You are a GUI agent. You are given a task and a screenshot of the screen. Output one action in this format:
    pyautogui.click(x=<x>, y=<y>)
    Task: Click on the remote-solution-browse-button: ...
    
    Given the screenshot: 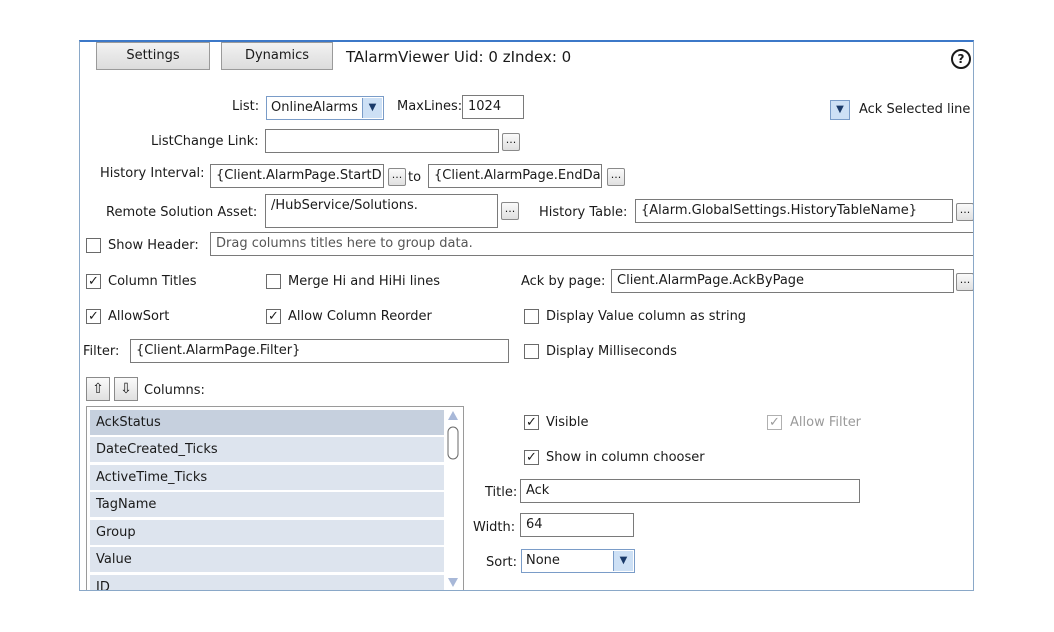 What is the action you would take?
    pyautogui.click(x=510, y=211)
    